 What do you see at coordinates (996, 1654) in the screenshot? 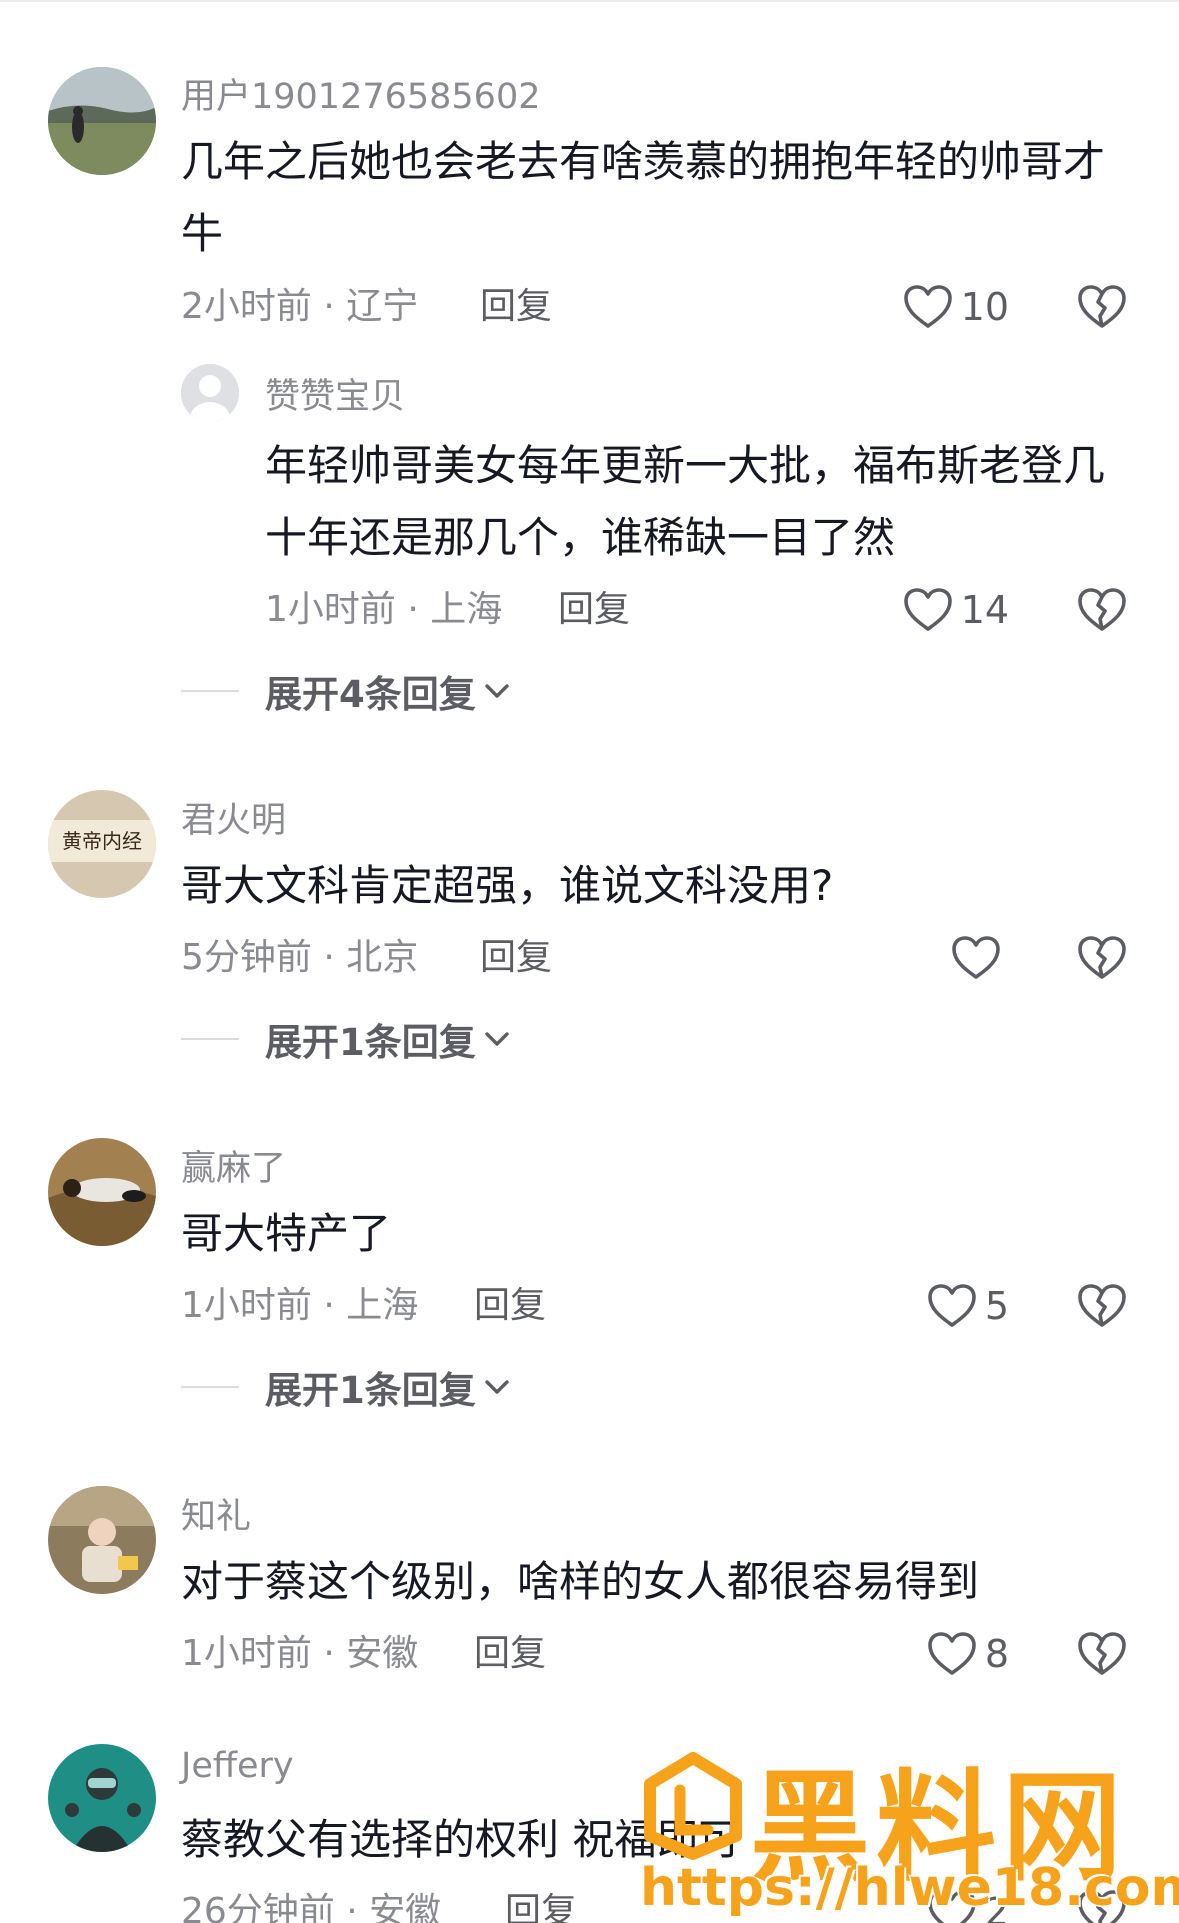
I see `like-count: 8` at bounding box center [996, 1654].